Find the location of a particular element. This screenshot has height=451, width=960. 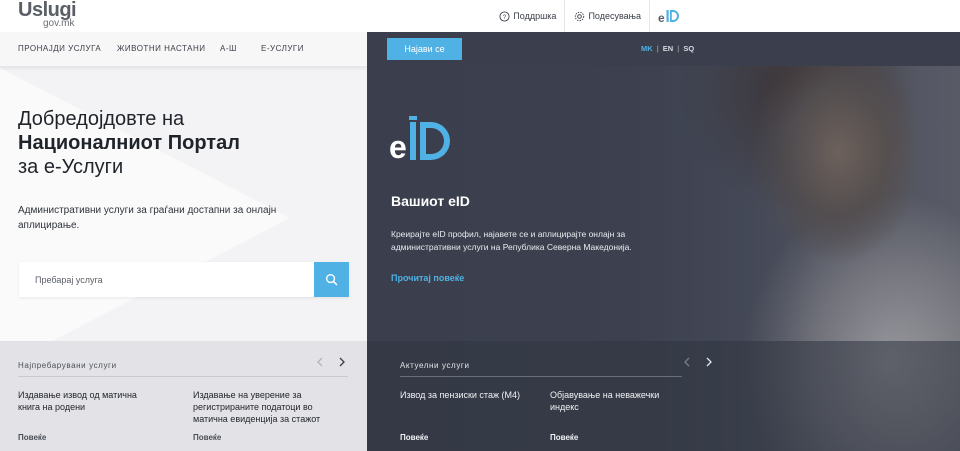

nav-item-life-events: ЖИВОТНИ НАСТАНИ is located at coordinates (161, 48).